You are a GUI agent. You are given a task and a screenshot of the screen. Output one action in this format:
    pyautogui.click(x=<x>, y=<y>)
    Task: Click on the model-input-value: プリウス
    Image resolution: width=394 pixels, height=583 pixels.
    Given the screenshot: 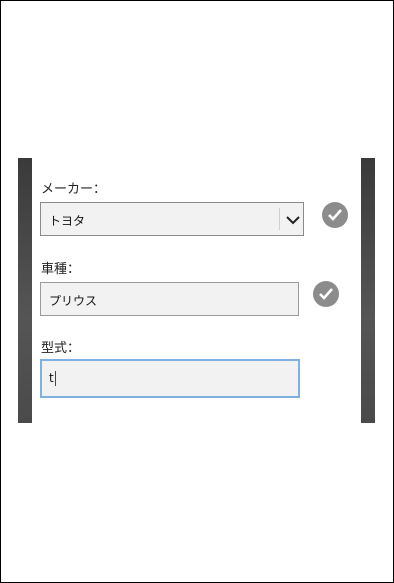 What is the action you would take?
    pyautogui.click(x=73, y=301)
    